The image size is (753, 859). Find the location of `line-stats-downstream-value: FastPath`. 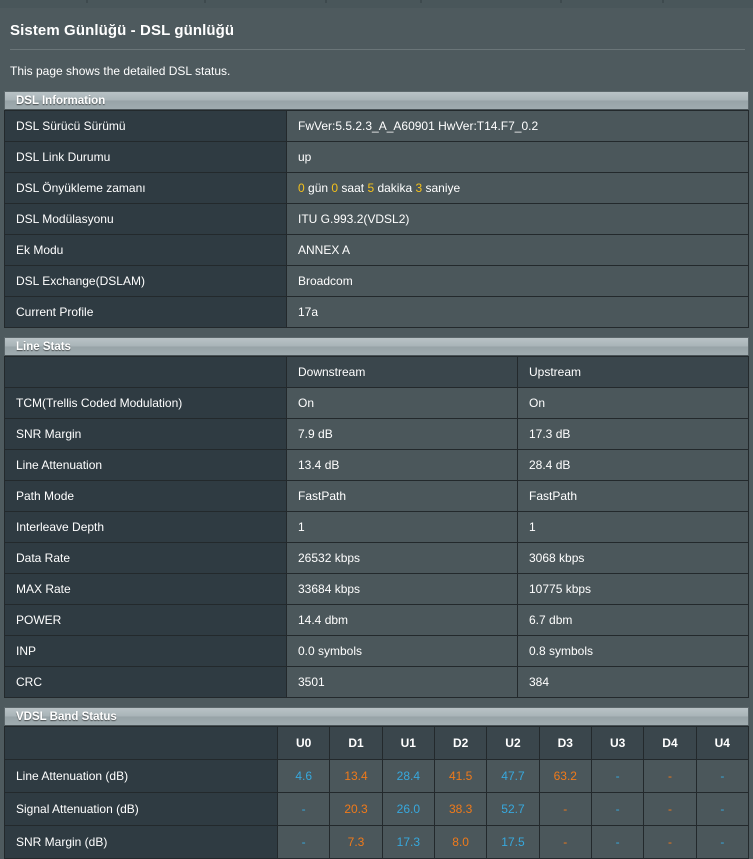

line-stats-downstream-value: FastPath is located at coordinates (402, 496).